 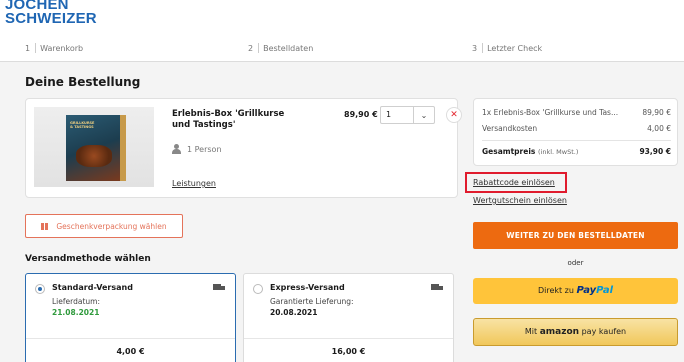 I want to click on shipping-title: Versandmethode wählen, so click(x=88, y=259).